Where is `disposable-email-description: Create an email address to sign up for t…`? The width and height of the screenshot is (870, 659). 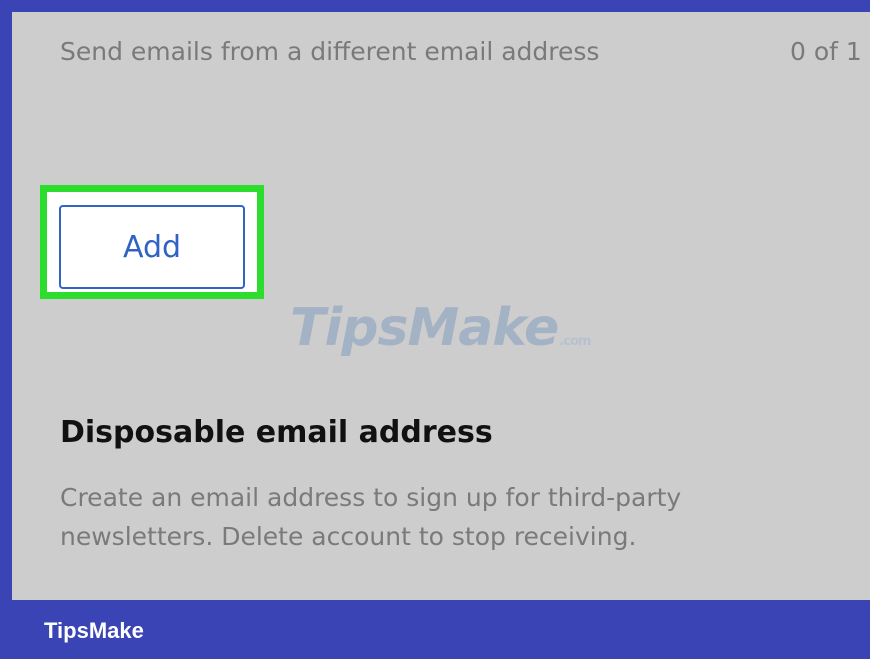
disposable-email-description: Create an email address to sign up for t… is located at coordinates (371, 517).